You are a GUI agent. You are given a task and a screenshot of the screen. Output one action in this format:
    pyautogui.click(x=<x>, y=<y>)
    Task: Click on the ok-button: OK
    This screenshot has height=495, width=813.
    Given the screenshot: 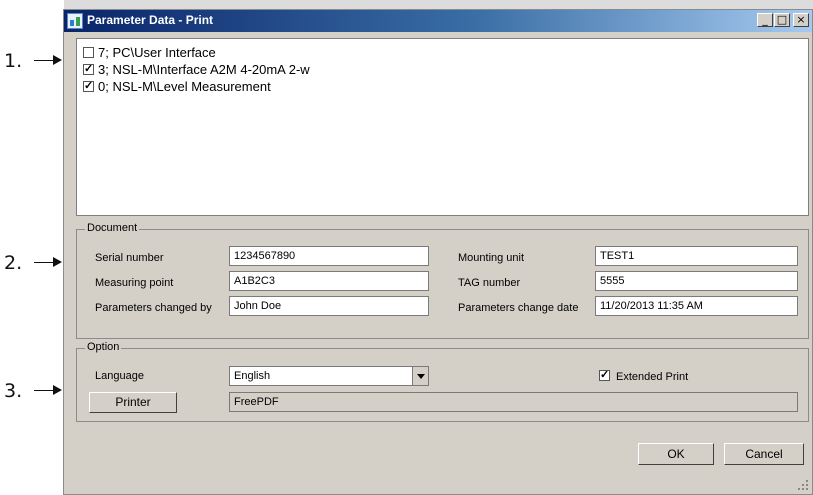 What is the action you would take?
    pyautogui.click(x=676, y=454)
    